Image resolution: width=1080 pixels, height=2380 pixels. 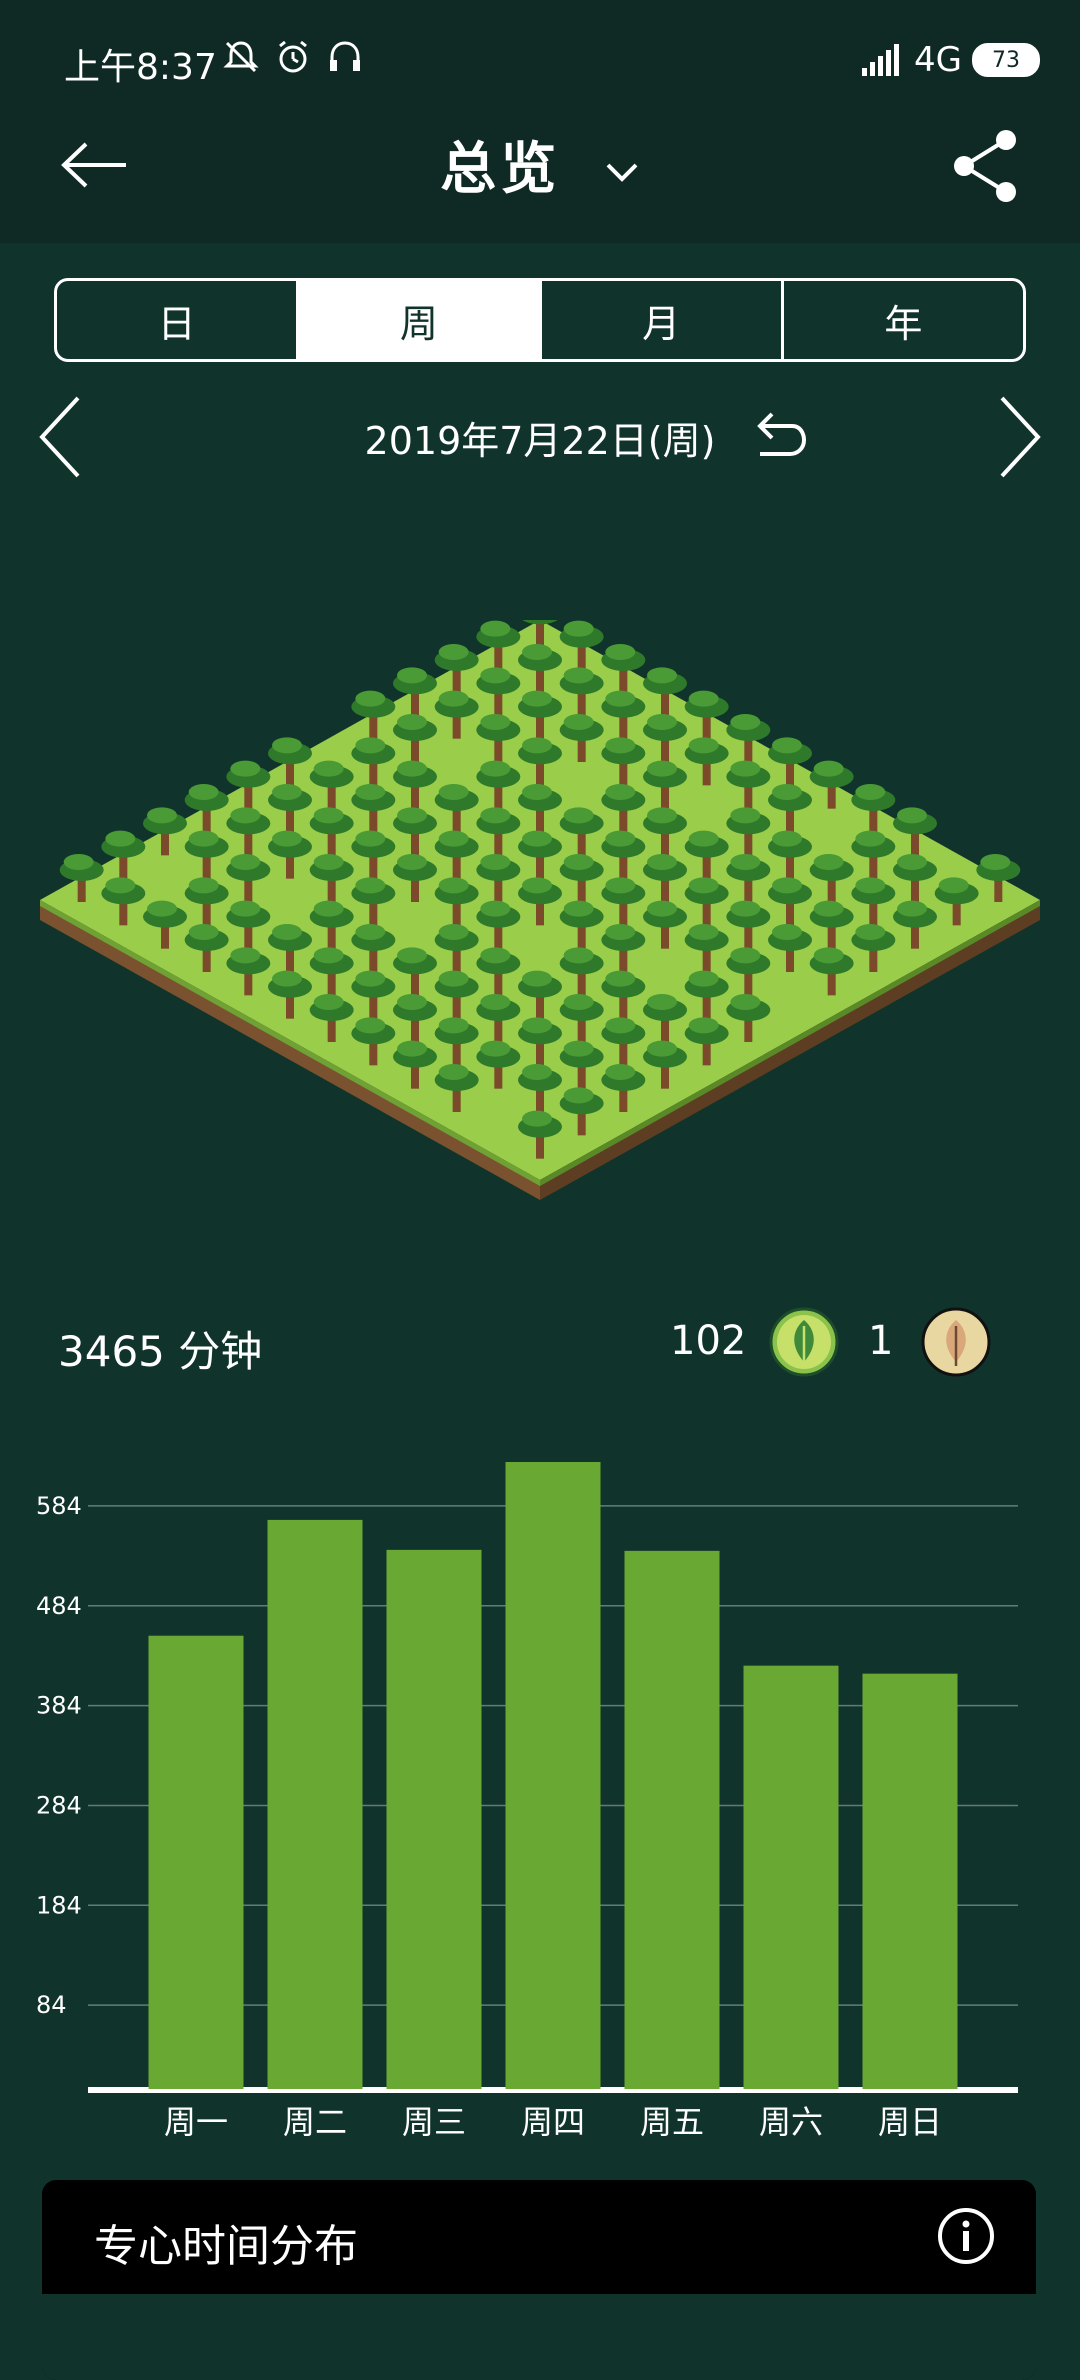 I want to click on signal-icon, so click(x=881, y=60).